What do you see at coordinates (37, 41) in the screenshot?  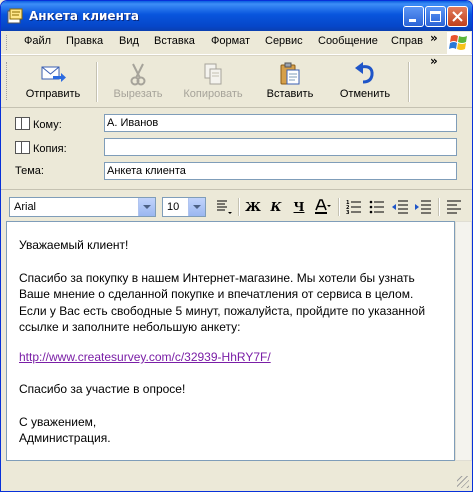 I see `menu-file: Файл` at bounding box center [37, 41].